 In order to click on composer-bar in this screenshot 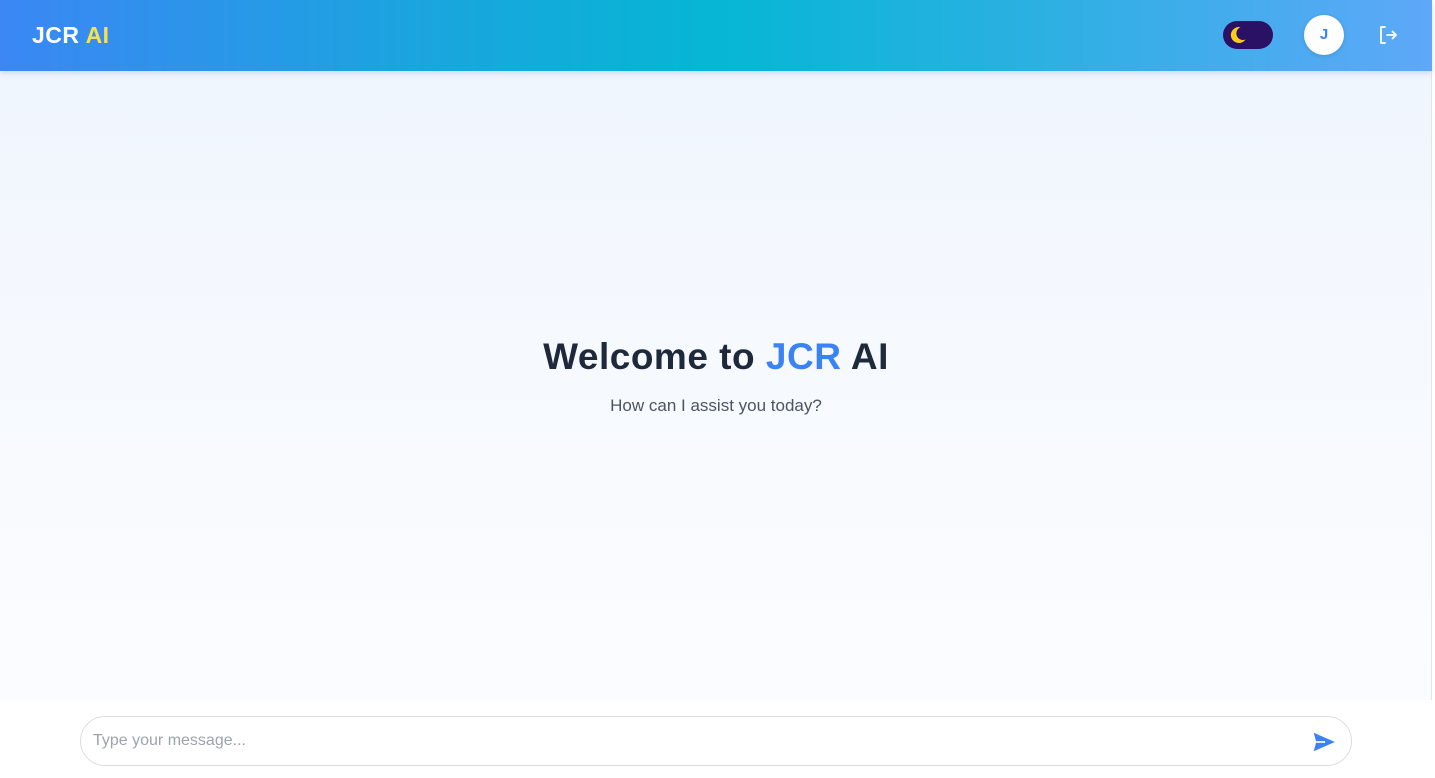, I will do `click(716, 739)`.